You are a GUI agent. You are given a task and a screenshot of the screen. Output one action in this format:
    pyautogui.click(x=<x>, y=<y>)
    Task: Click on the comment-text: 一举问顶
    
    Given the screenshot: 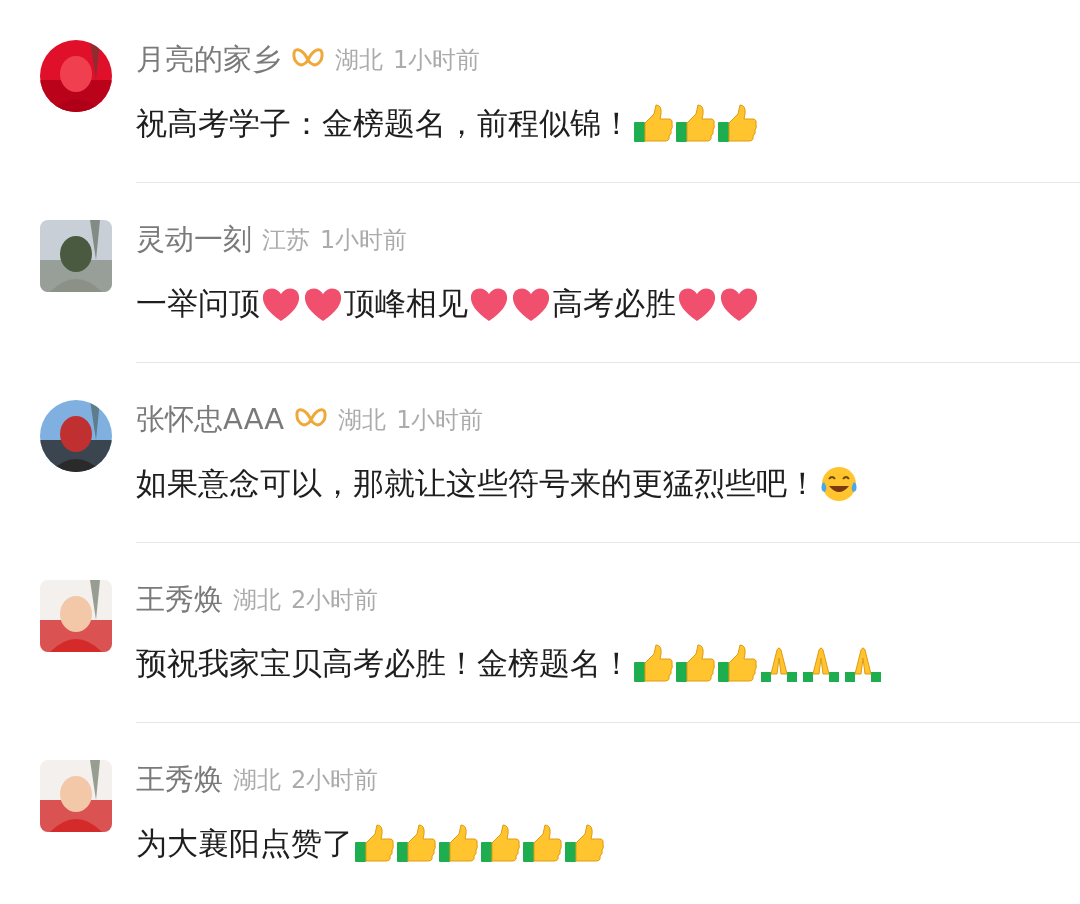 What is the action you would take?
    pyautogui.click(x=198, y=303)
    